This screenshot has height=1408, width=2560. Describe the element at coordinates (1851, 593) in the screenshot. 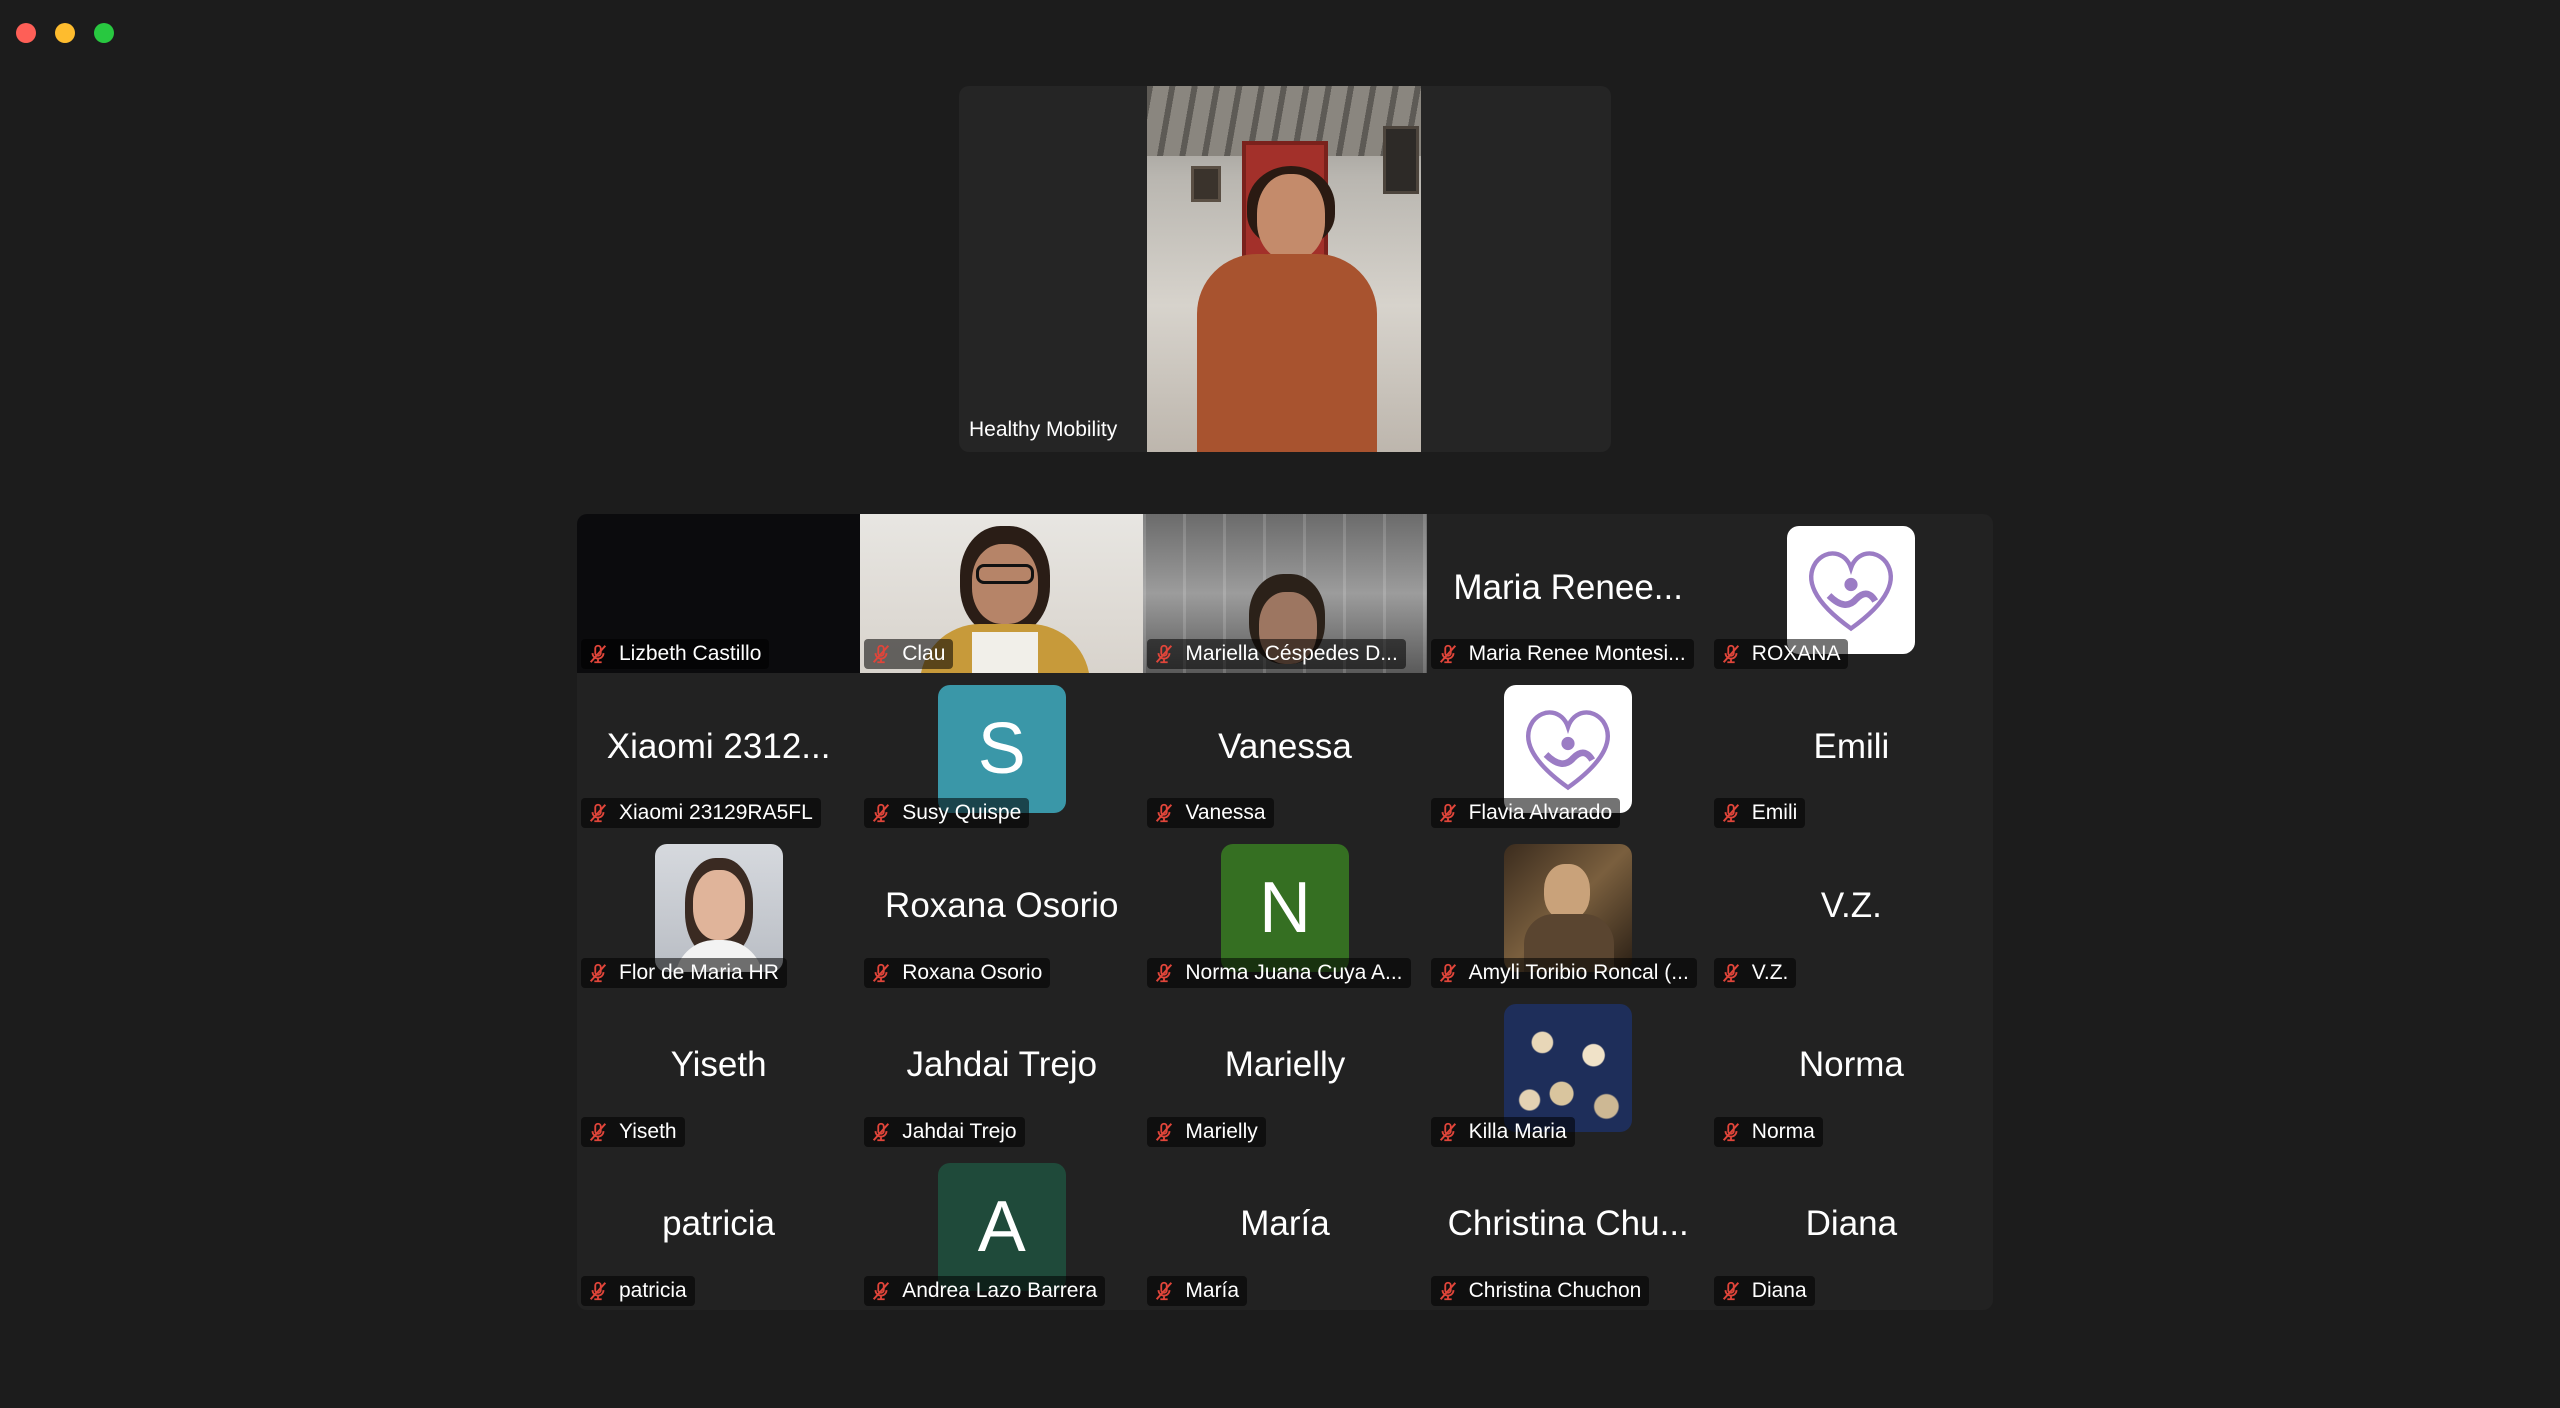

I see `participant-tile: ROXANA` at that location.